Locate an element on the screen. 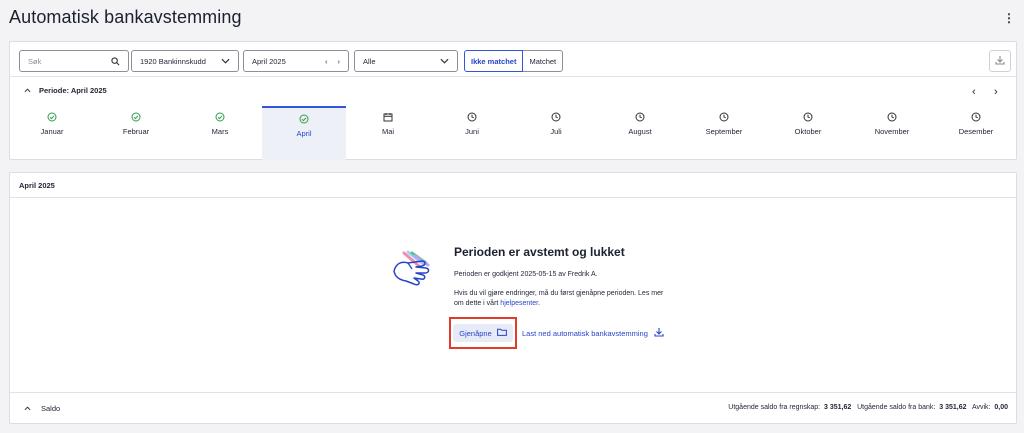 Image resolution: width=1024 pixels, height=433 pixels. period-header: Periode: April 2025 is located at coordinates (65, 90).